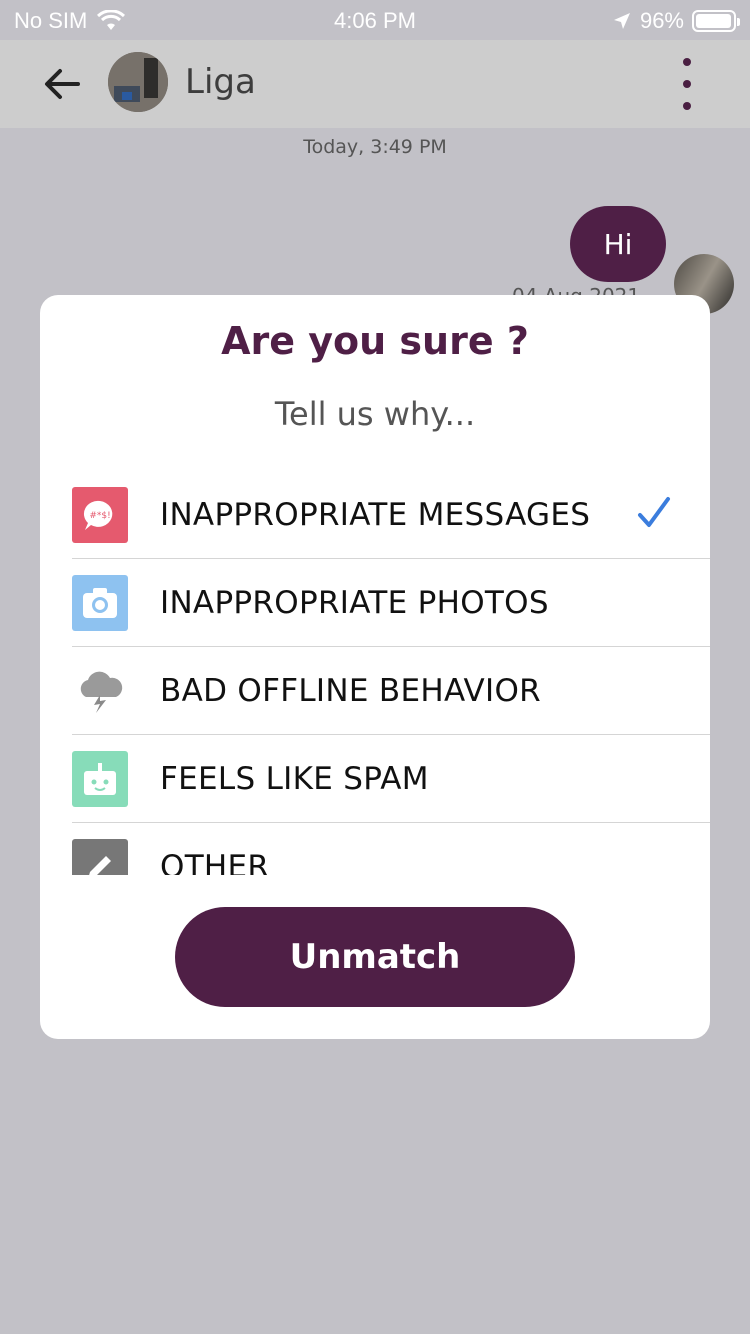 The width and height of the screenshot is (750, 1334). Describe the element at coordinates (354, 603) in the screenshot. I see `reason-label: INAPPROPRIATE PHOTOS` at that location.